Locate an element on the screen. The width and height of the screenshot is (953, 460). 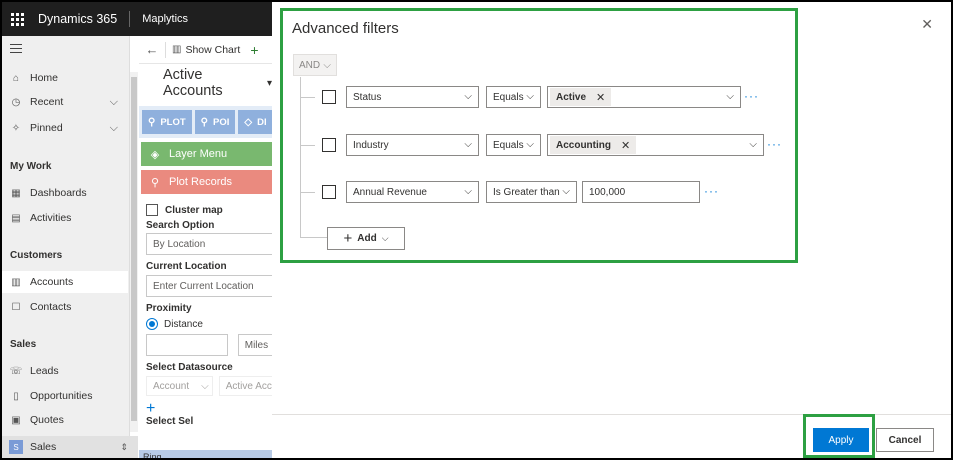
operator-value: Equals is located at coordinates (508, 145).